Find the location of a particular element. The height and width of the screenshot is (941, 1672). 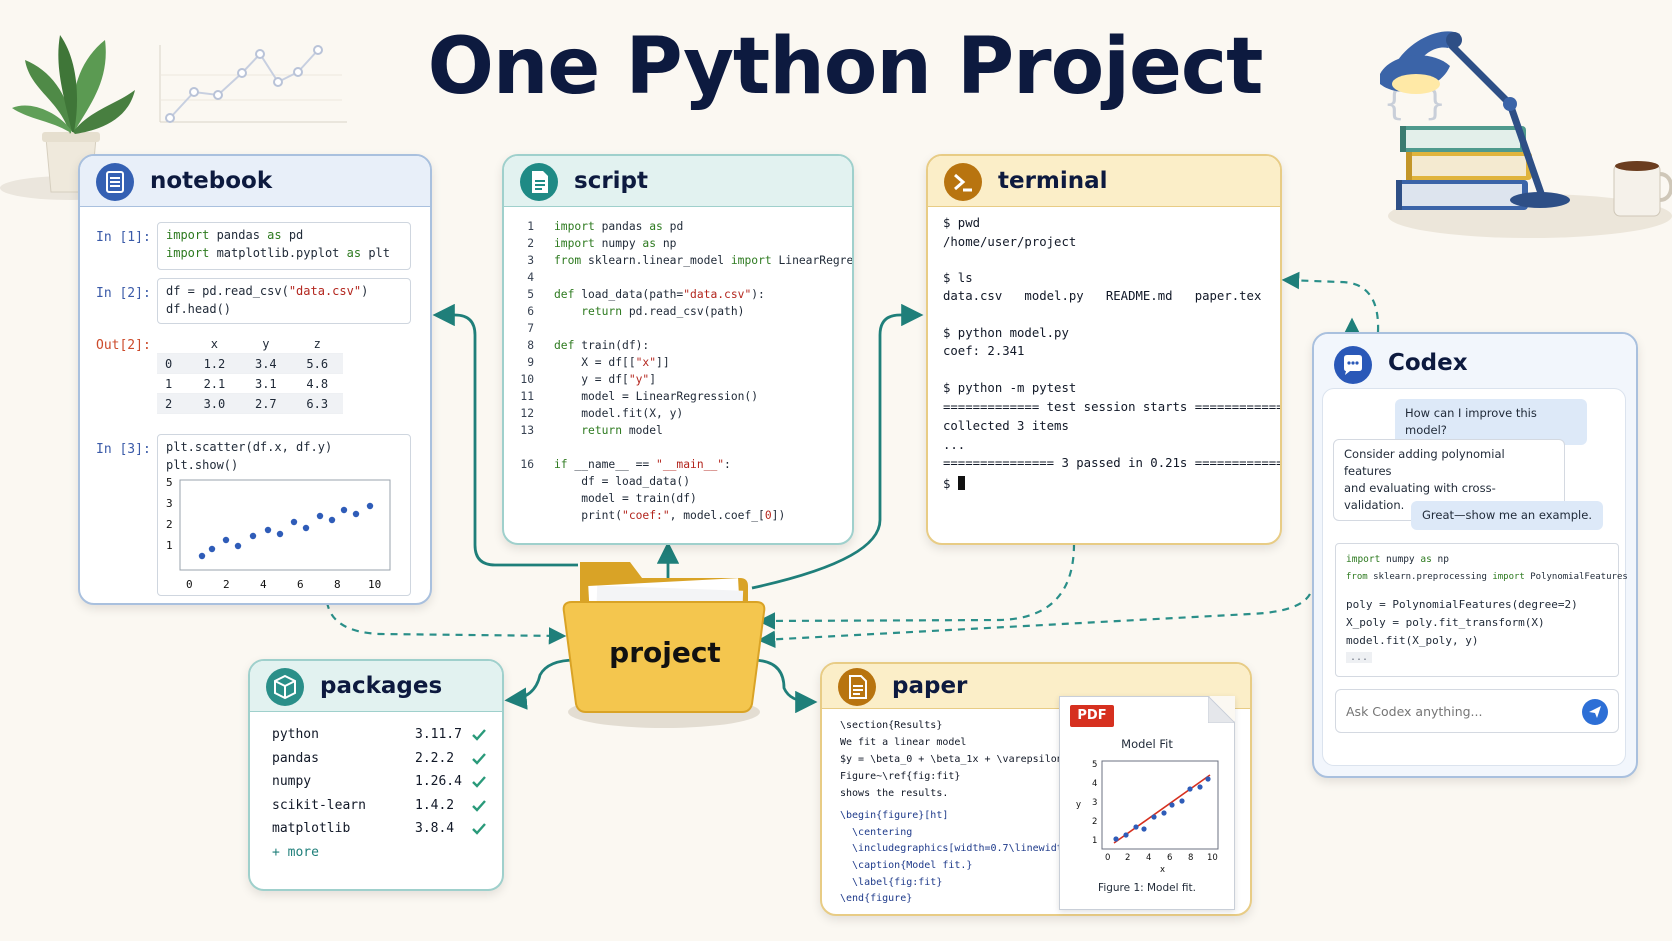

x-tick-label: 4 is located at coordinates (1148, 858).